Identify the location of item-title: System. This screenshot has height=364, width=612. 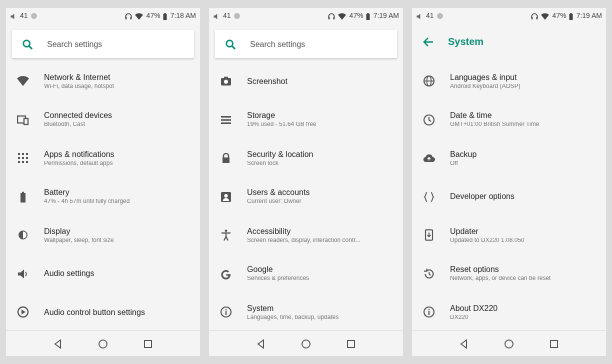
(260, 308).